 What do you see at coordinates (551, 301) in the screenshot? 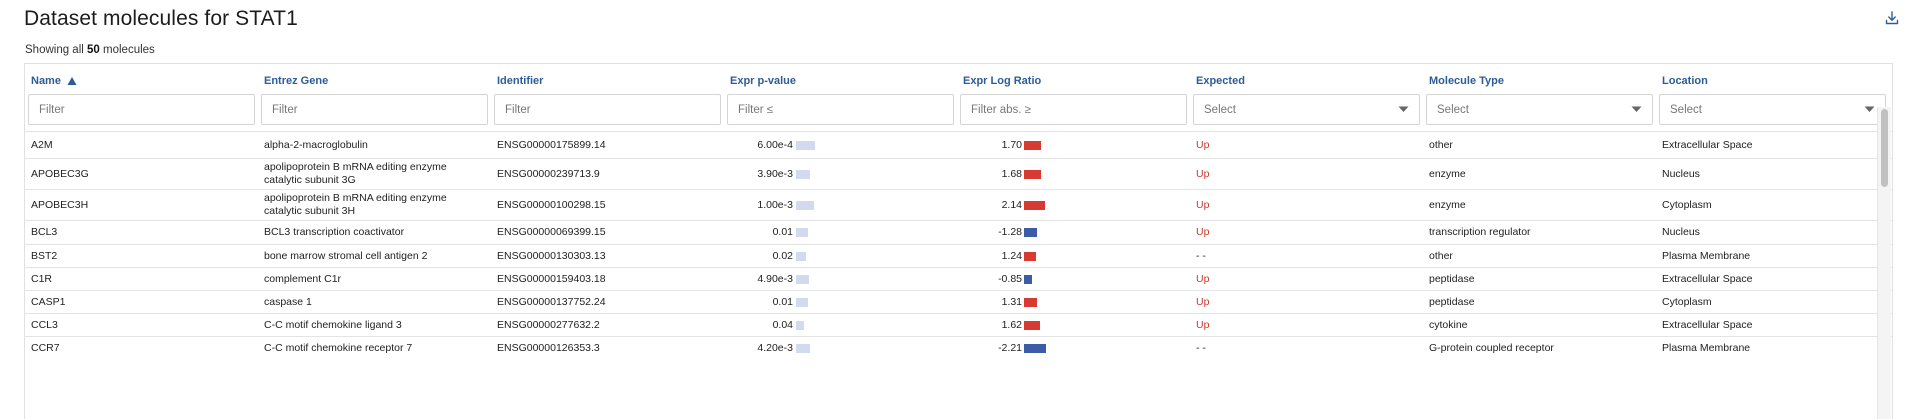
I see `cell-identifier: ENSG00000137752.24` at bounding box center [551, 301].